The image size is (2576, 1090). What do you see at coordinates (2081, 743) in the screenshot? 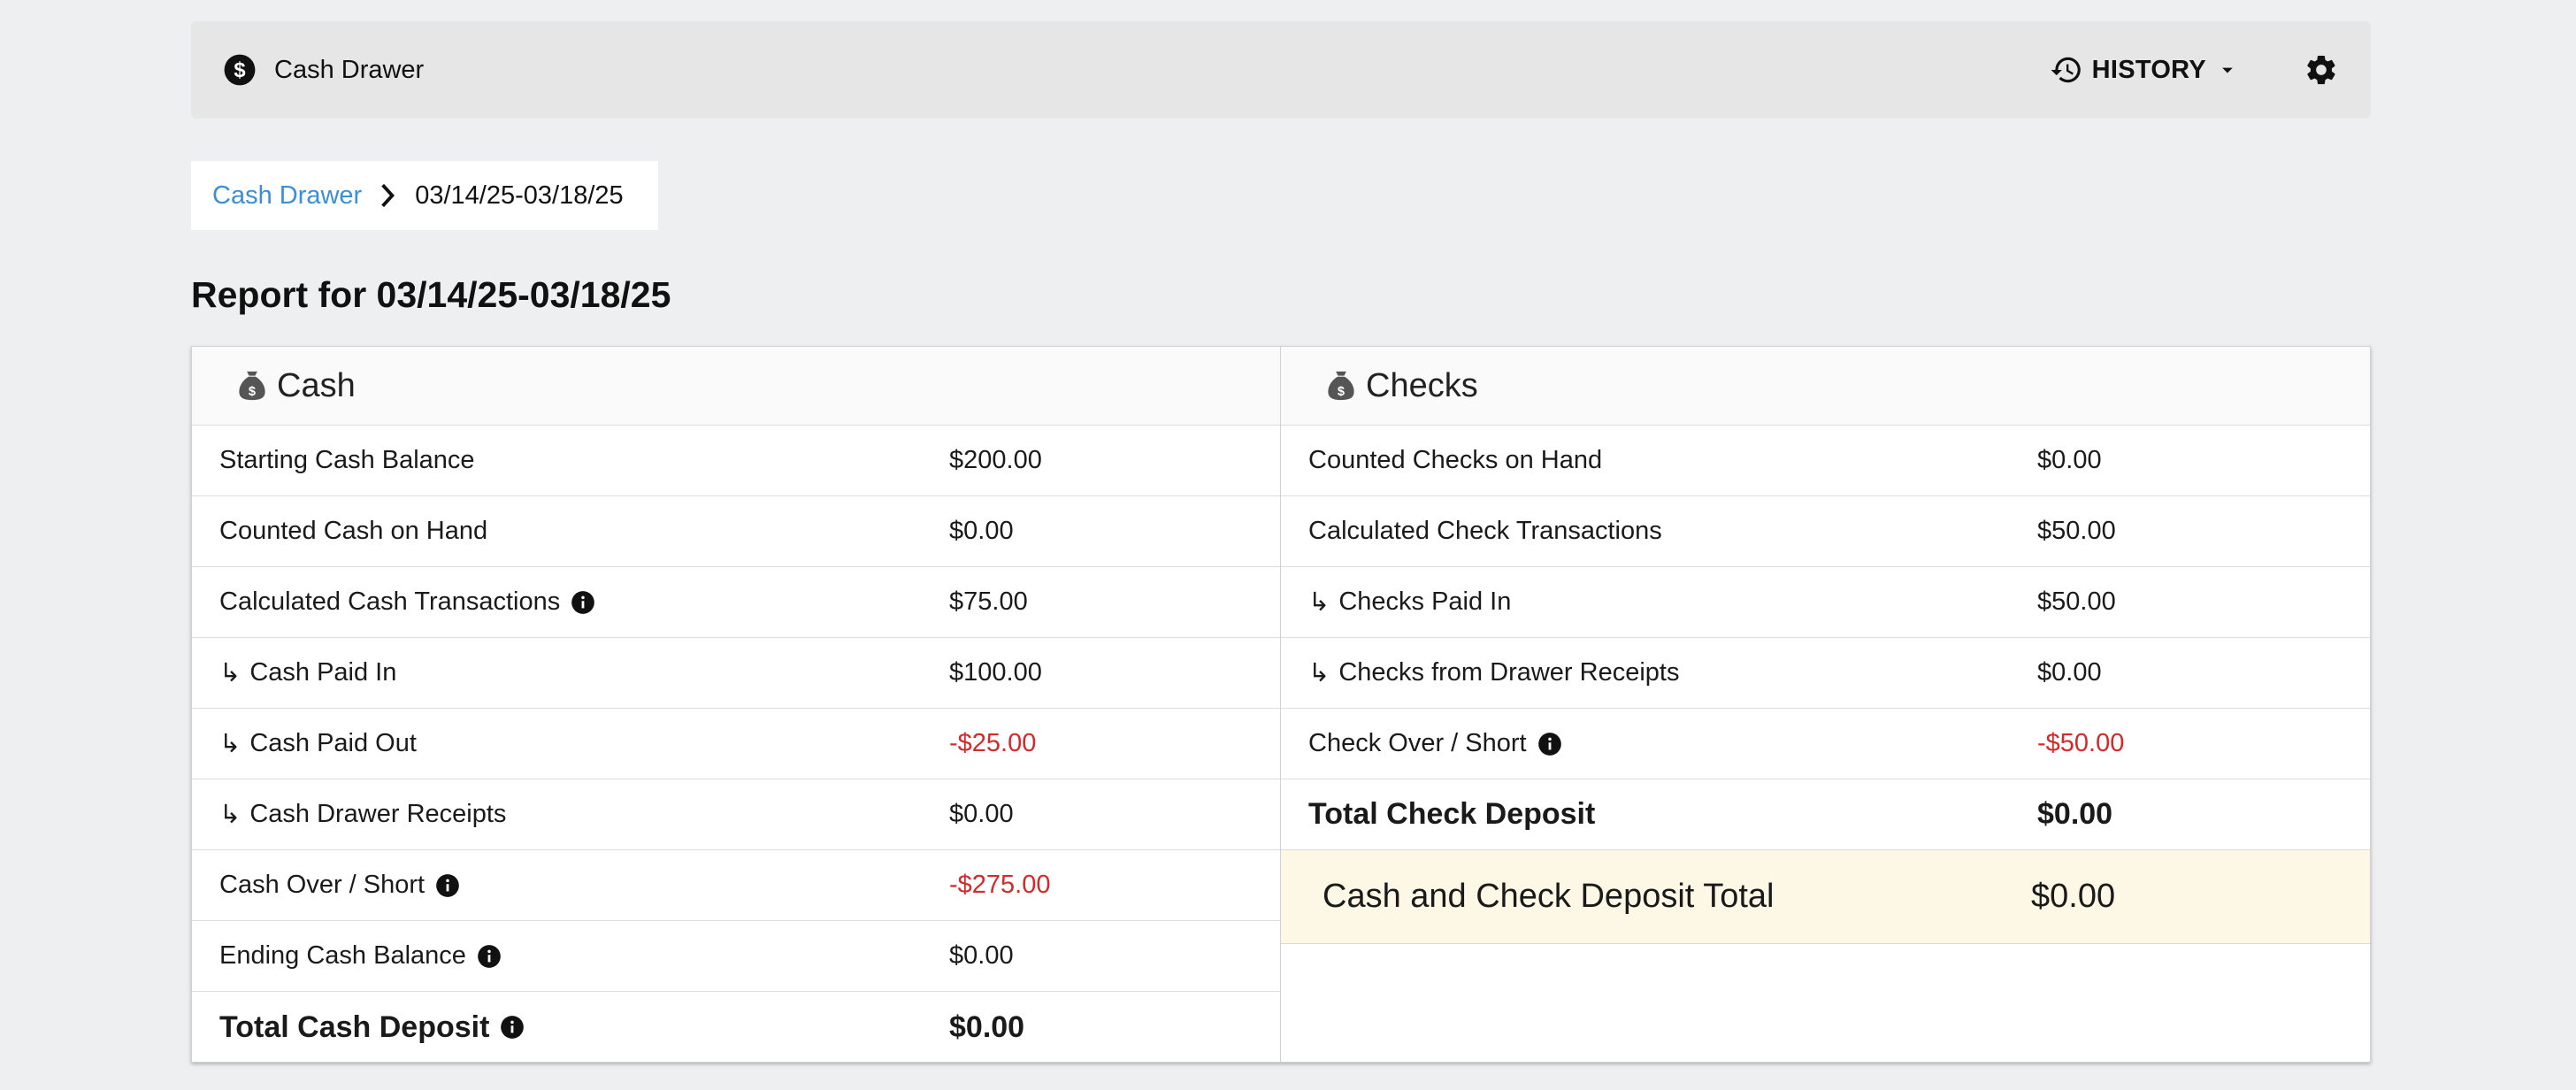
I see `row-value: -$50.00` at bounding box center [2081, 743].